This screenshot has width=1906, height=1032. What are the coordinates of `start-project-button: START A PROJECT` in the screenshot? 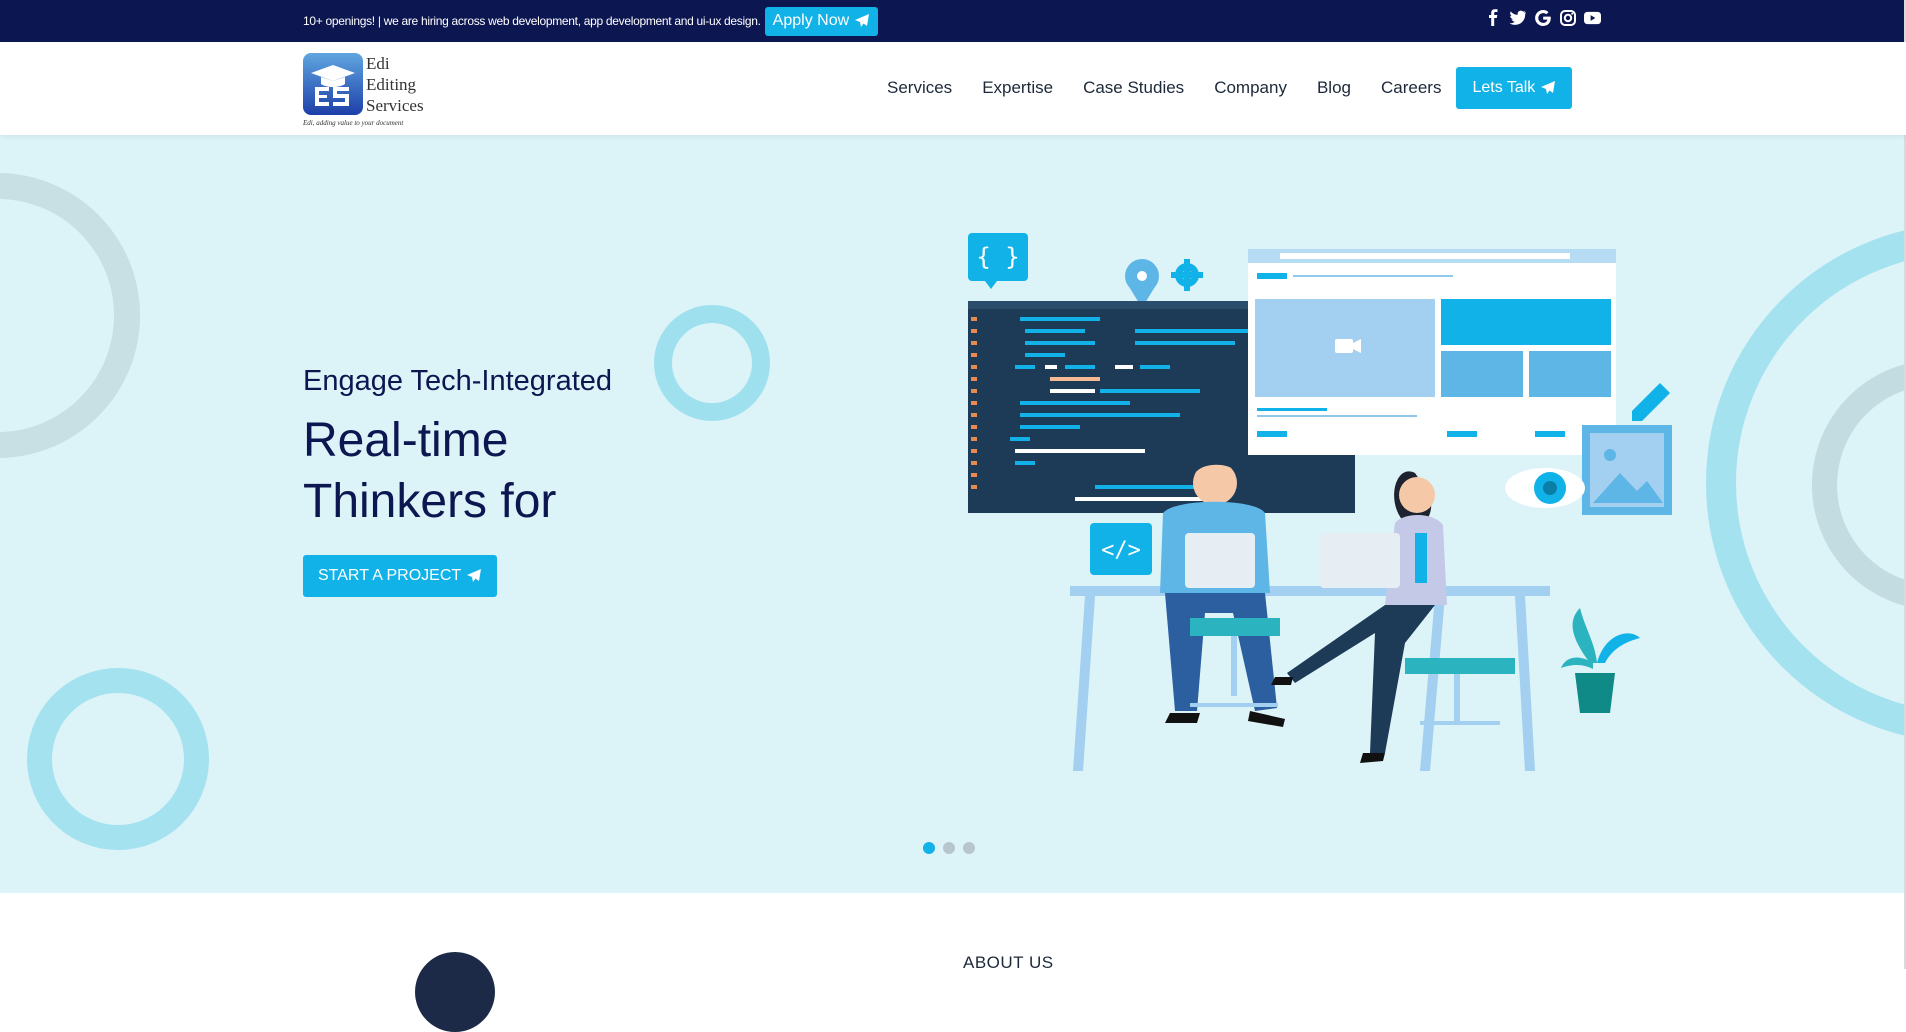 It's located at (400, 576).